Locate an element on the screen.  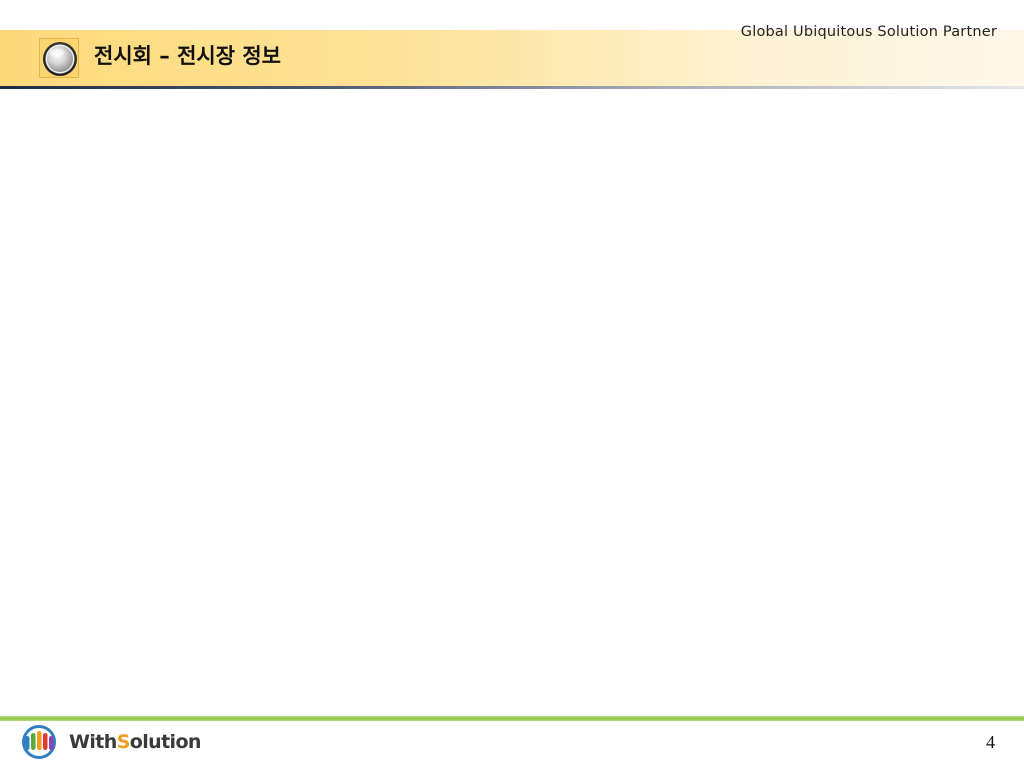
logo-text-highlight: S is located at coordinates (123, 742).